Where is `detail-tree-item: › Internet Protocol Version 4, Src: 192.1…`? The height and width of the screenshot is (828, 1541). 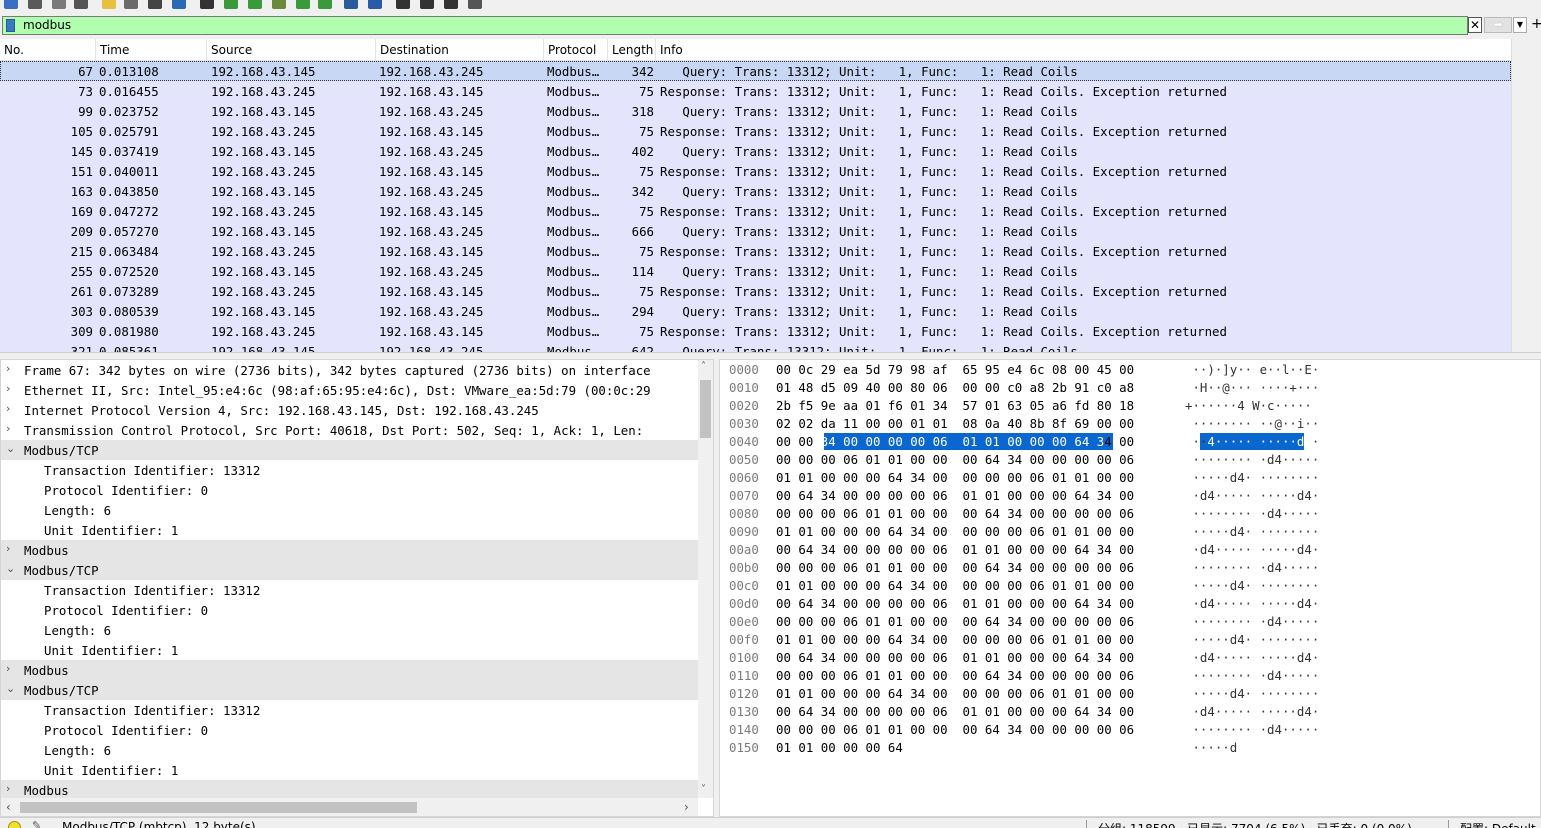 detail-tree-item: › Internet Protocol Version 4, Src: 192.1… is located at coordinates (349, 410).